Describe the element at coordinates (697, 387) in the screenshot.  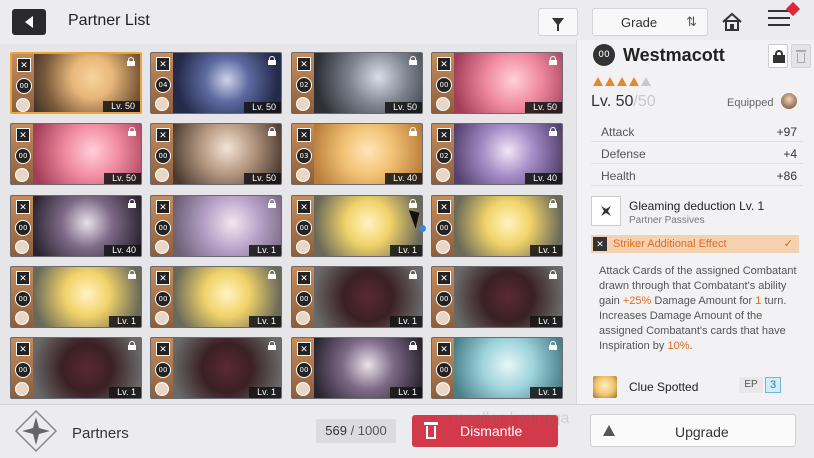
I see `clue-card-row: Clue Spotted EP 3` at that location.